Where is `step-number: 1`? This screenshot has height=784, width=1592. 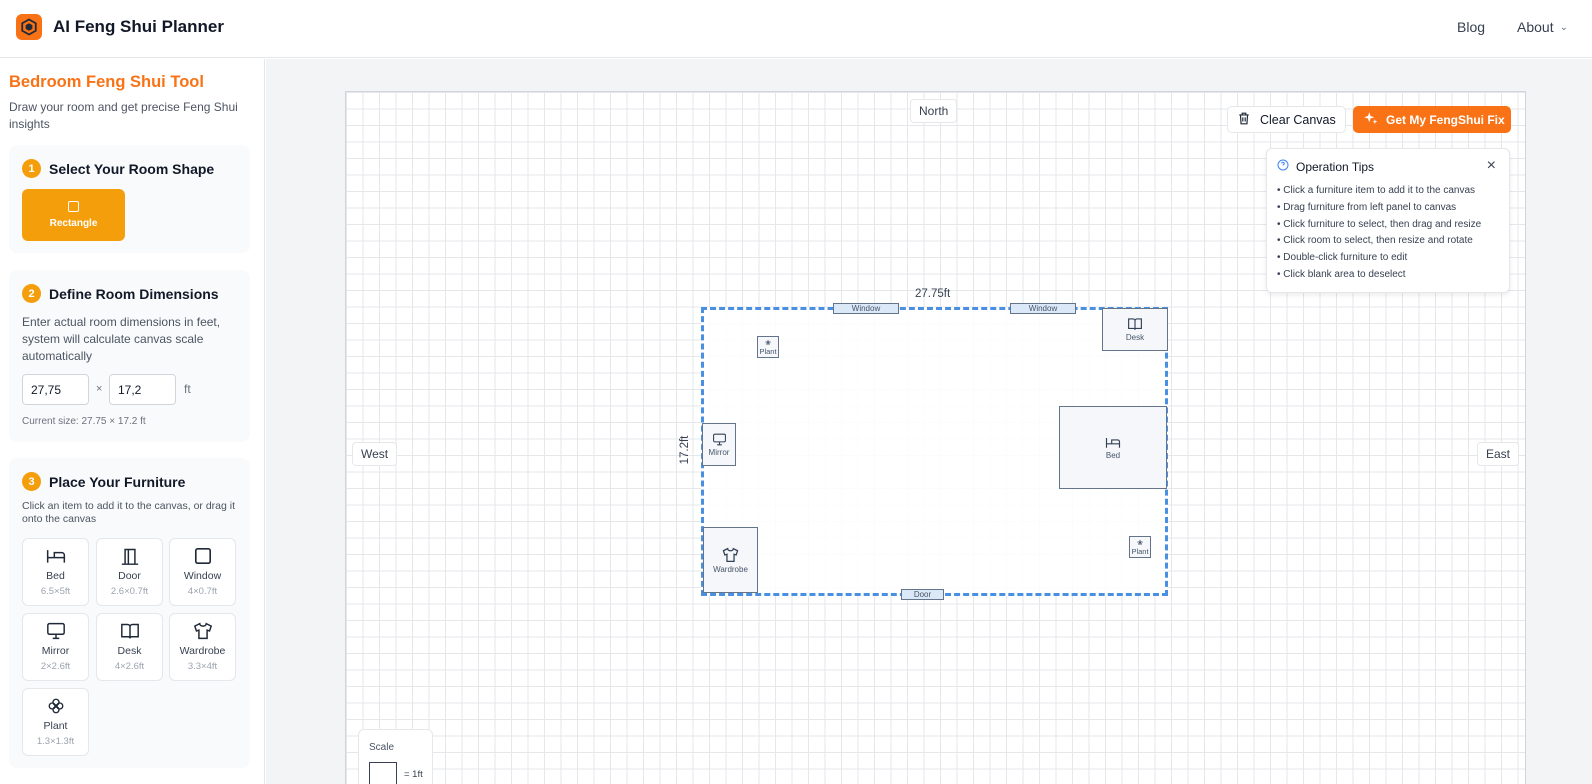
step-number: 1 is located at coordinates (31, 168).